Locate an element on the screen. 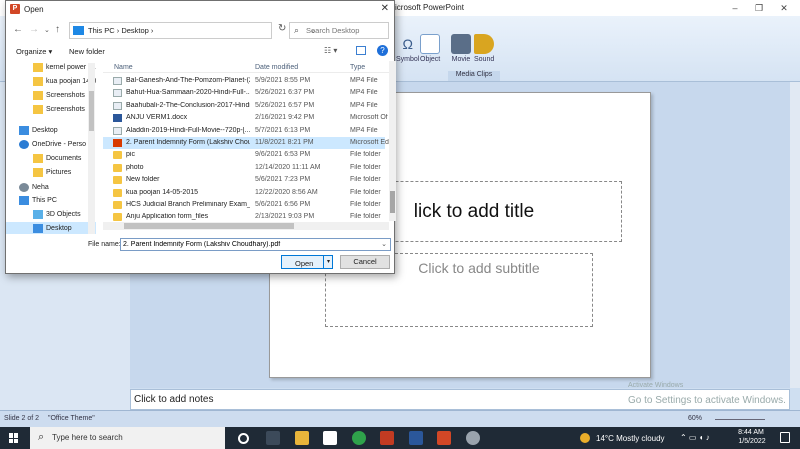 This screenshot has width=800, height=449. column-name: Name is located at coordinates (123, 67).